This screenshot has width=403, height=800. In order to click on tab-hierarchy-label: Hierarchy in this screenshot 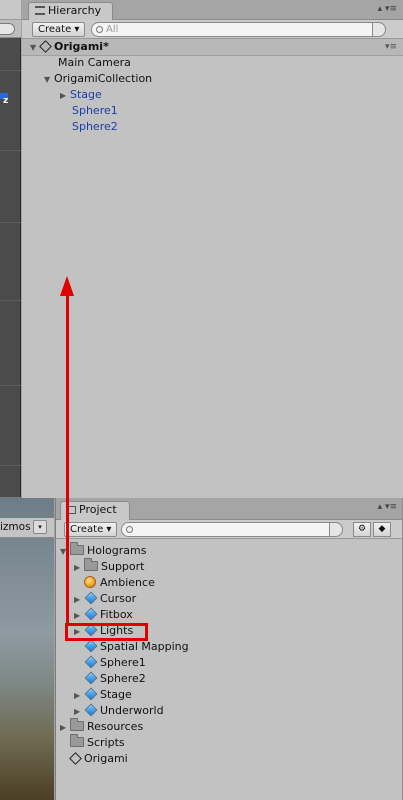, I will do `click(75, 10)`.